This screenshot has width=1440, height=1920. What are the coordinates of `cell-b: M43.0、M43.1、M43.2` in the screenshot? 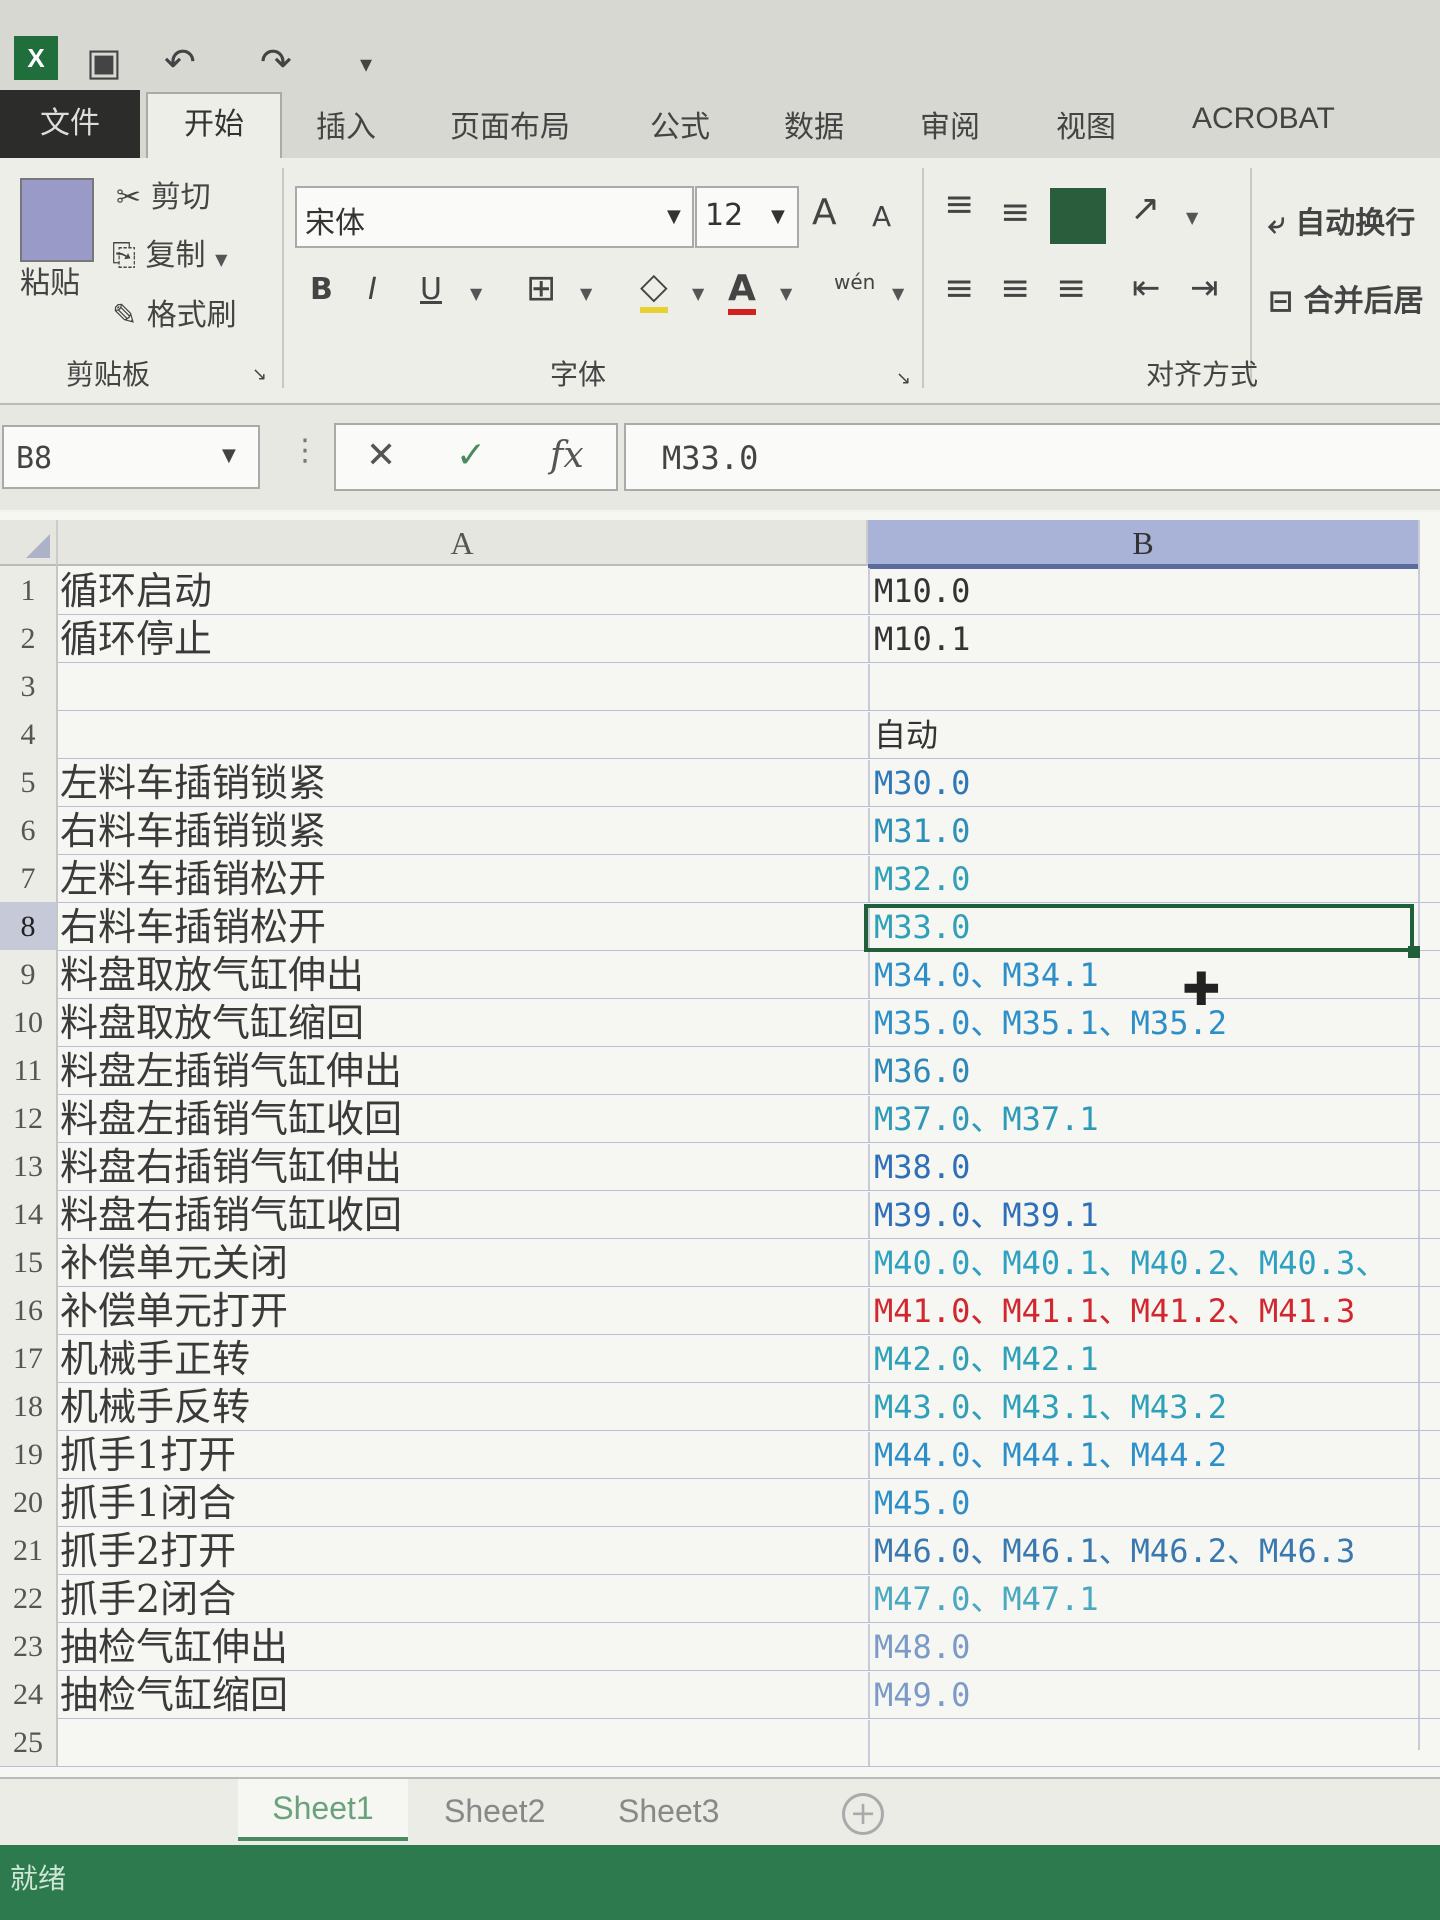 It's located at (1146, 1407).